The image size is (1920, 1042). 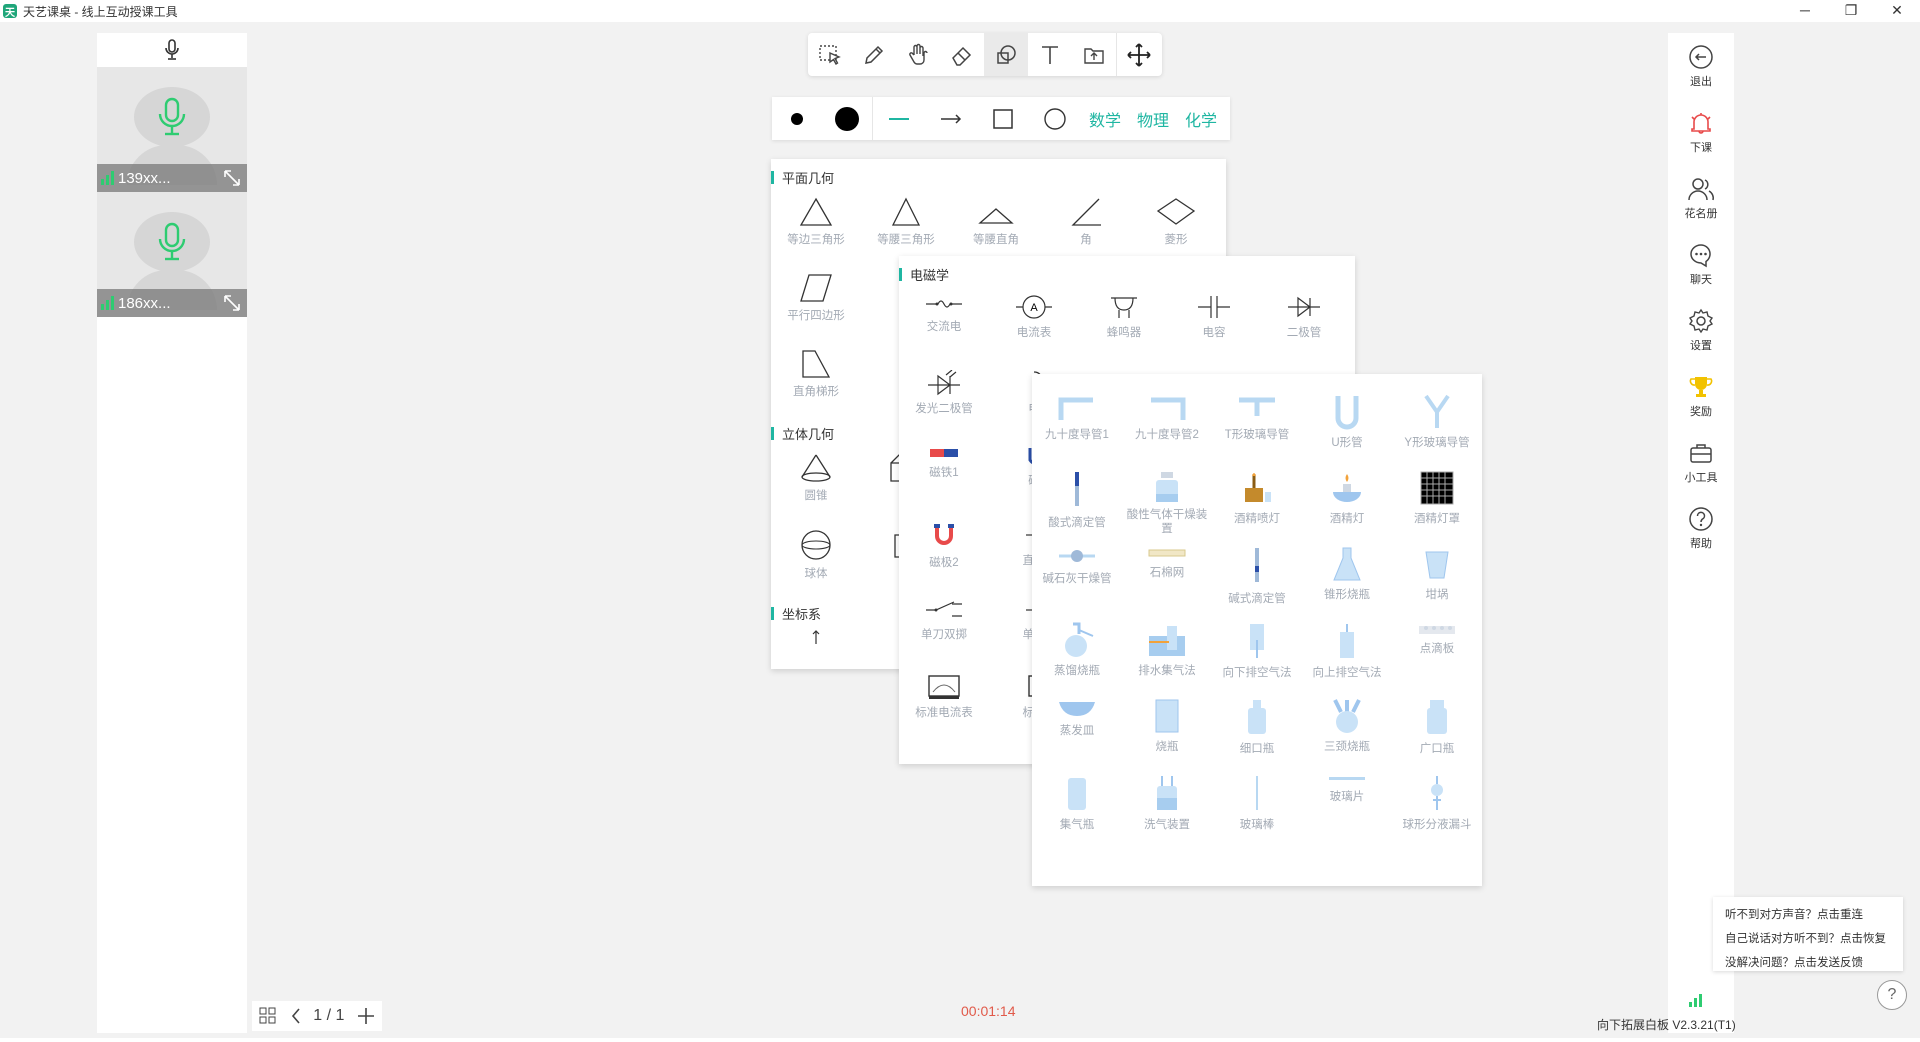 What do you see at coordinates (1701, 518) in the screenshot?
I see `help-icon` at bounding box center [1701, 518].